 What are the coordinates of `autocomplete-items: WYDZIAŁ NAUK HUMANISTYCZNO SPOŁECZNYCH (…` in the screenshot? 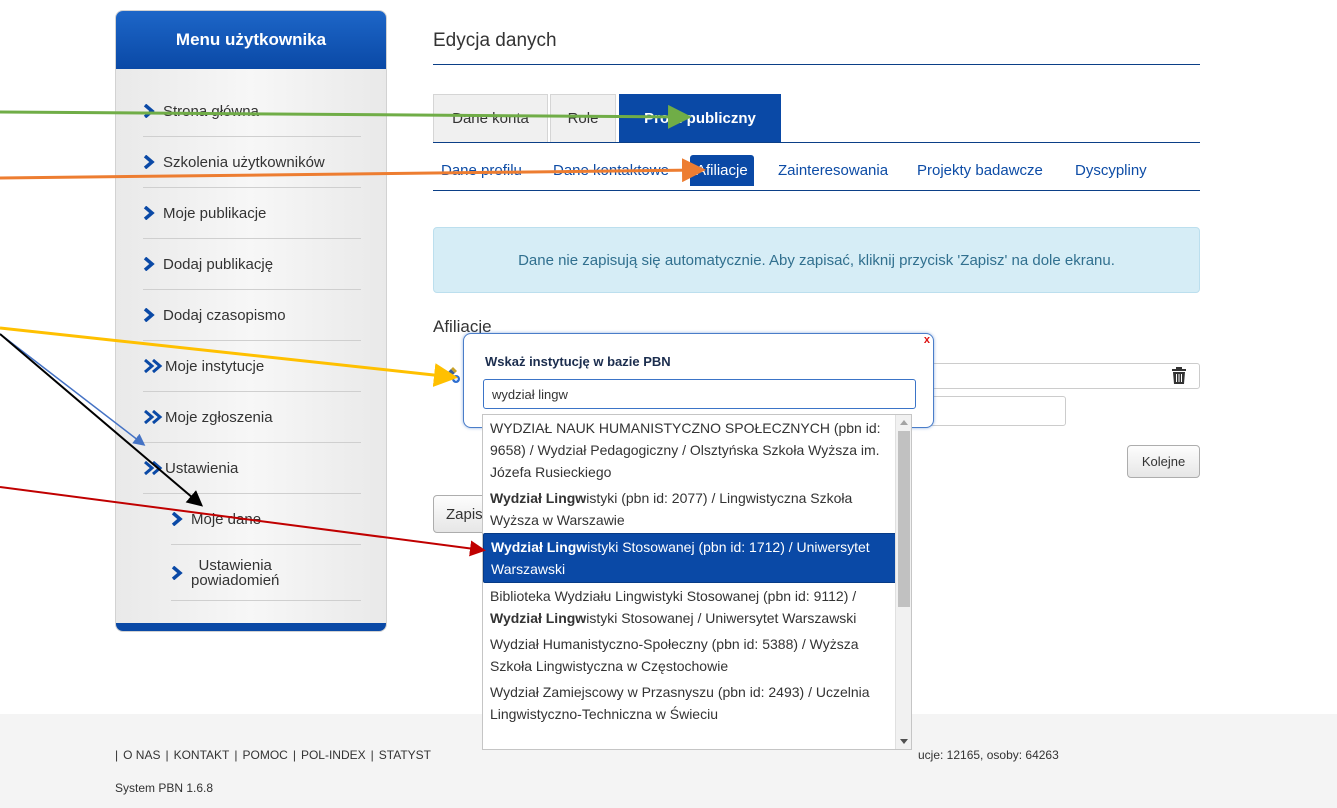 It's located at (690, 571).